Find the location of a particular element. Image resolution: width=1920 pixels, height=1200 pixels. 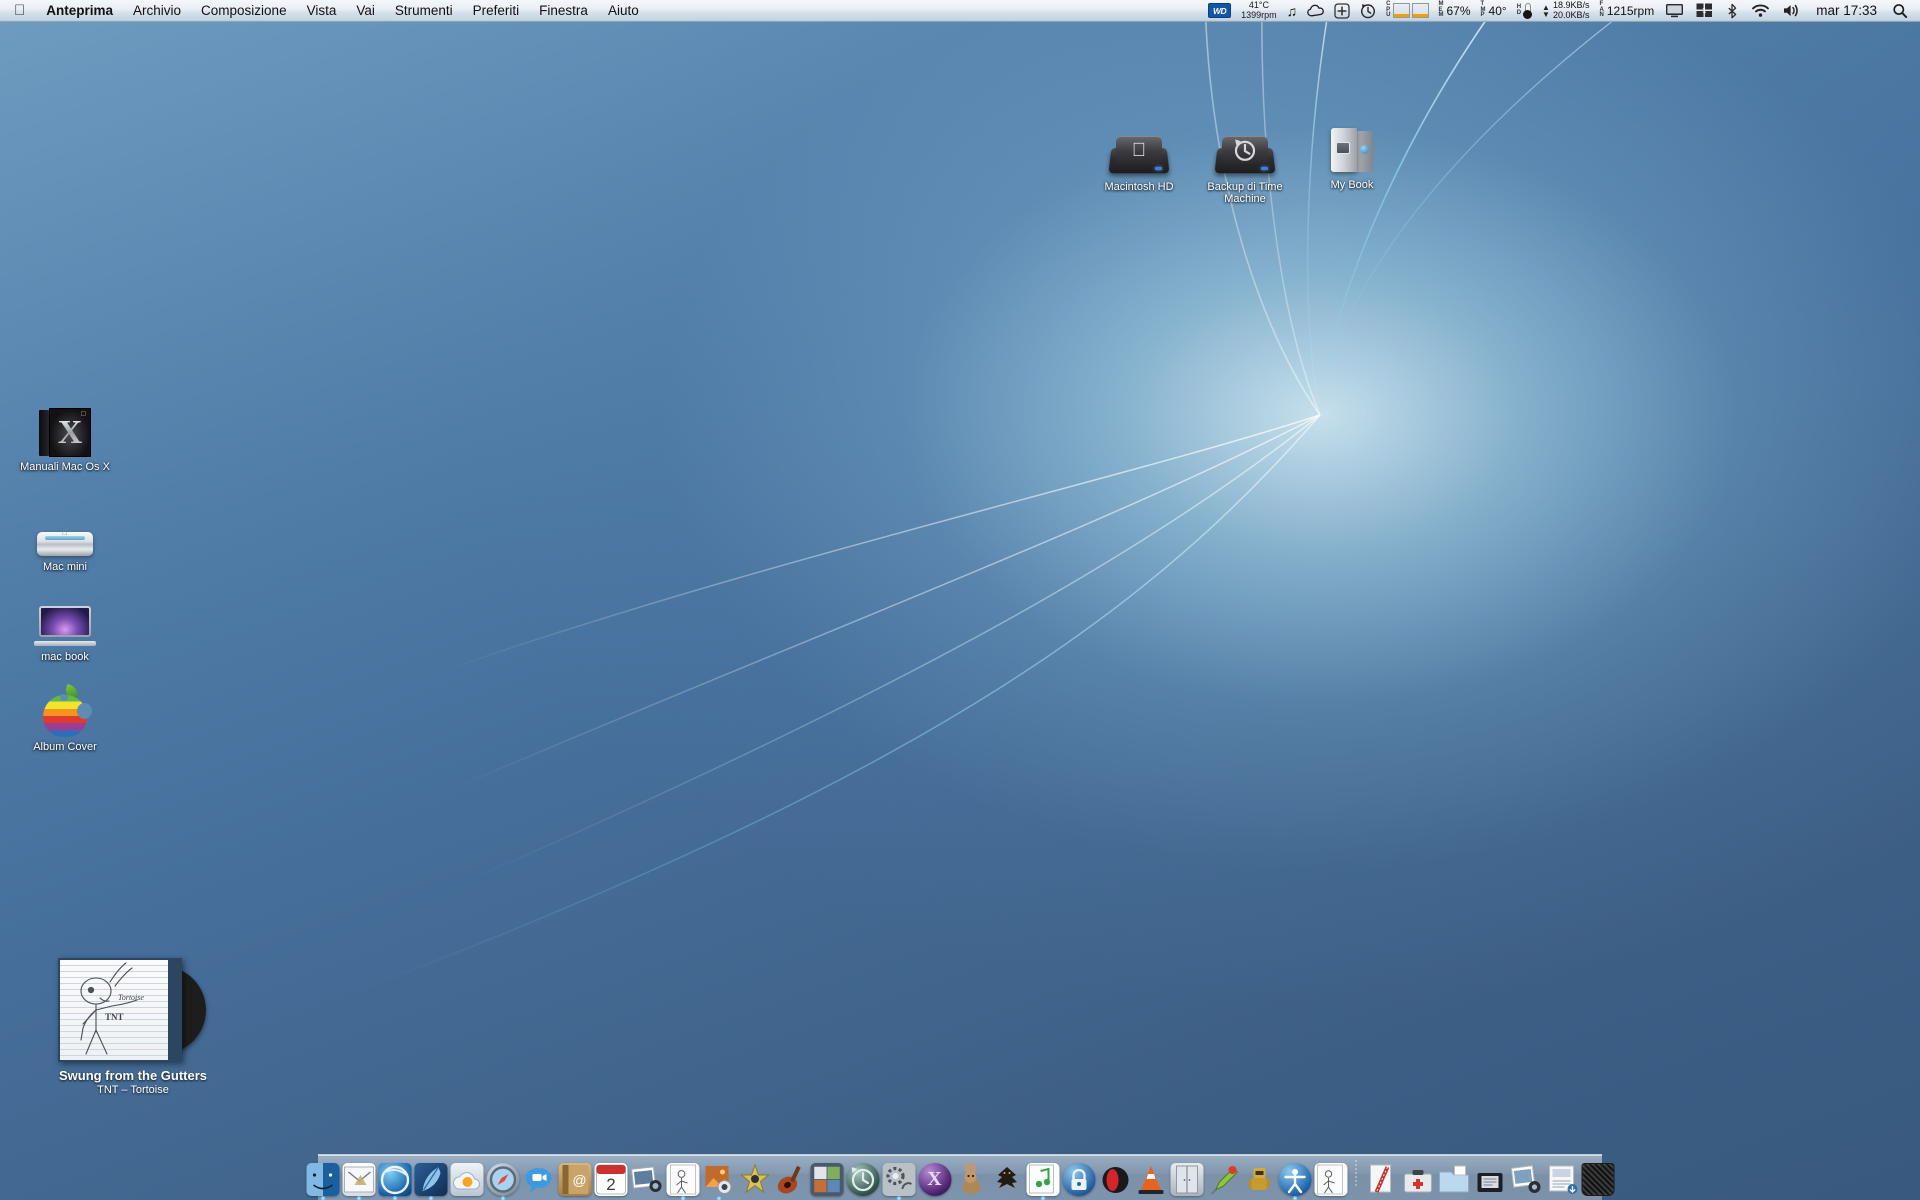

dock-item-address-book: @ is located at coordinates (574, 1174).